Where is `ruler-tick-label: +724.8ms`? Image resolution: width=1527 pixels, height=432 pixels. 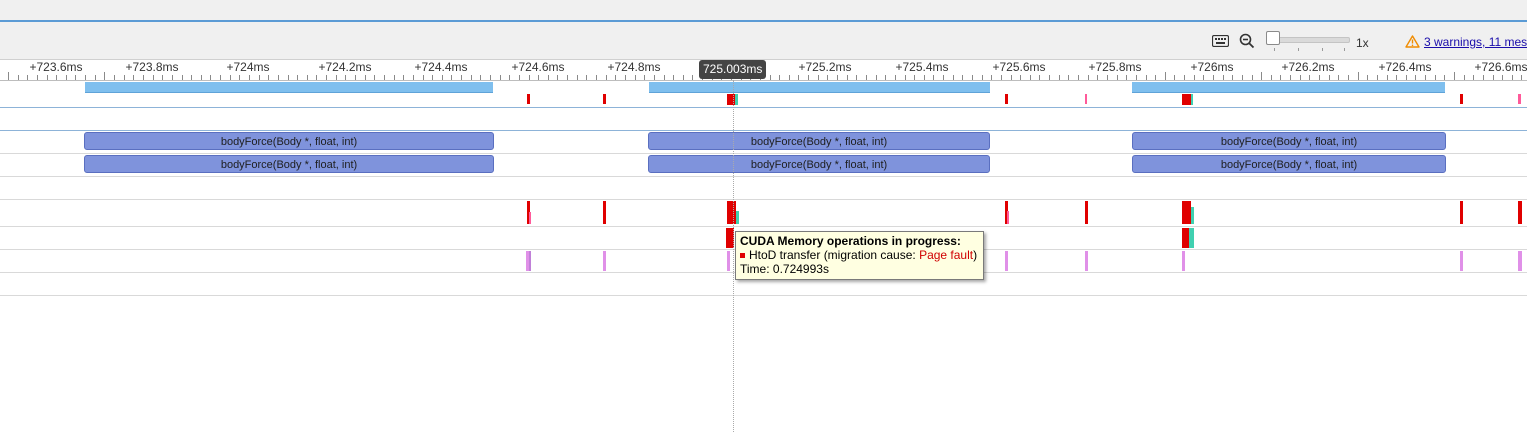
ruler-tick-label: +724.8ms is located at coordinates (634, 67).